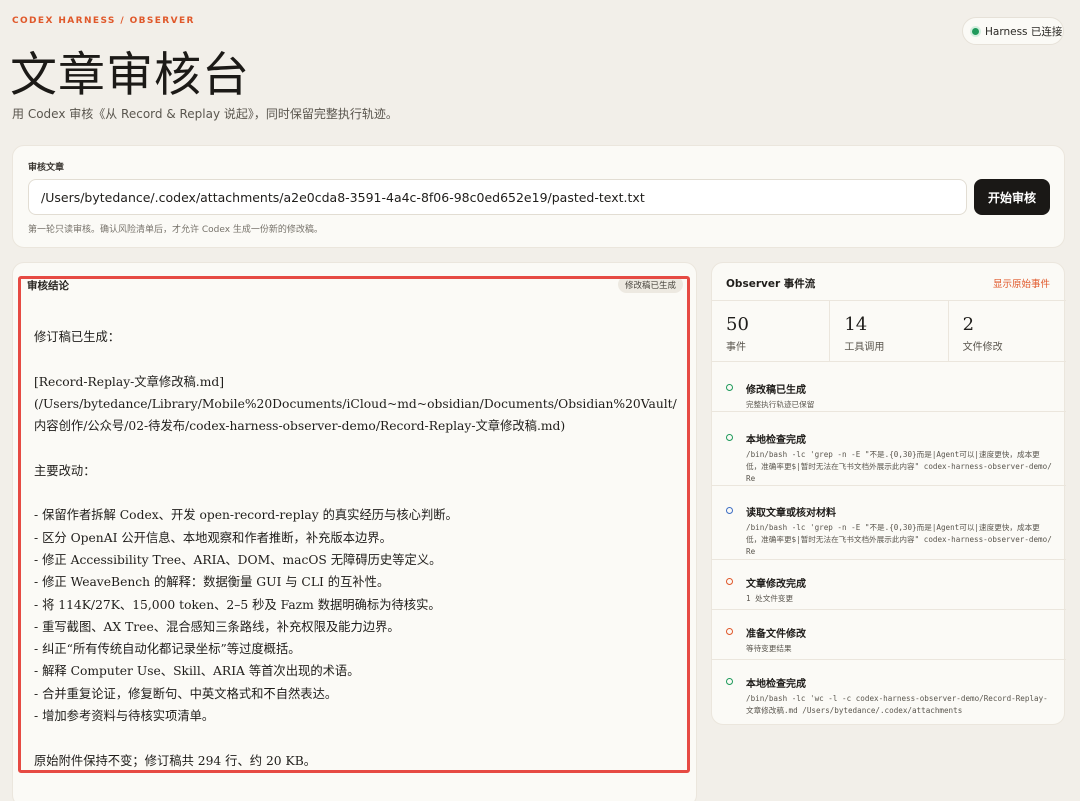 The width and height of the screenshot is (1080, 801). I want to click on connected-dot-icon, so click(975, 31).